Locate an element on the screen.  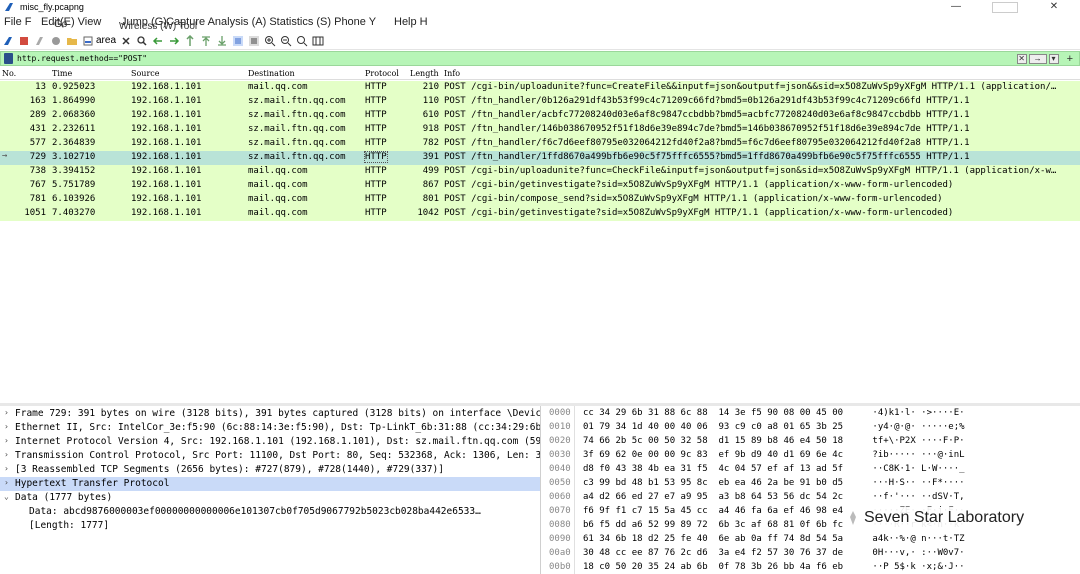
open-file-icon is located at coordinates (72, 41).